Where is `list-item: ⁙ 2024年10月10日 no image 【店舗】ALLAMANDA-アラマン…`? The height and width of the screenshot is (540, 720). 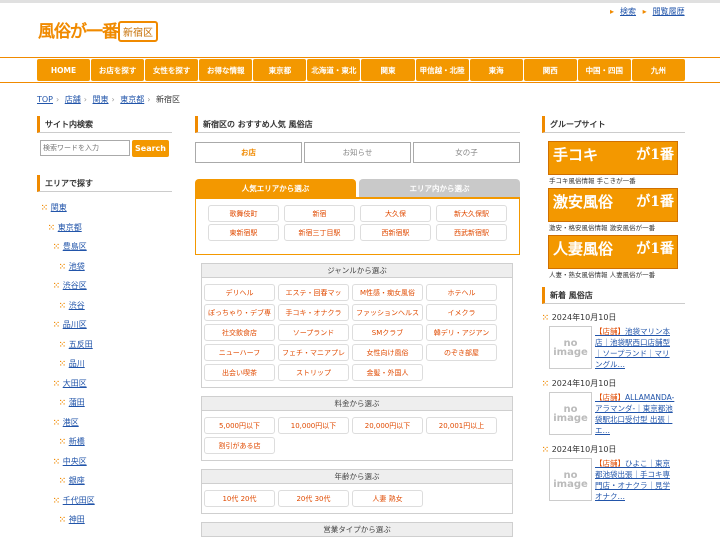
list-item: ⁙ 2024年10月10日 no image 【店舗】ALLAMANDA-アラマン… is located at coordinates (613, 406).